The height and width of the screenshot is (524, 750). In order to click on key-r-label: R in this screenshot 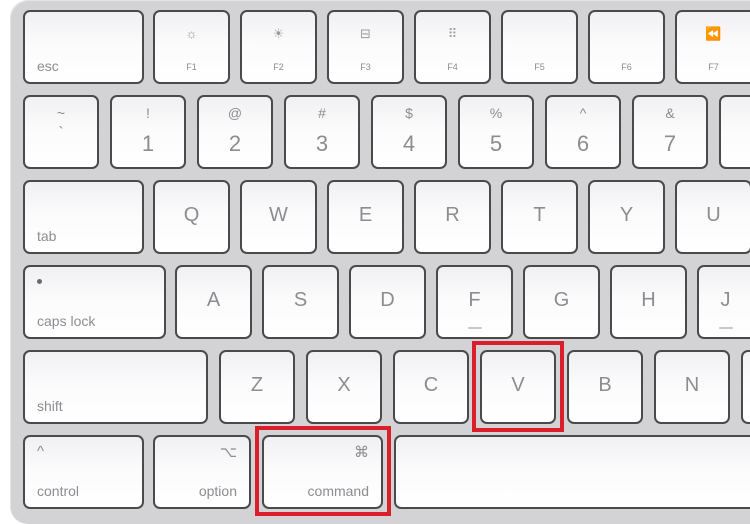, I will do `click(452, 215)`.